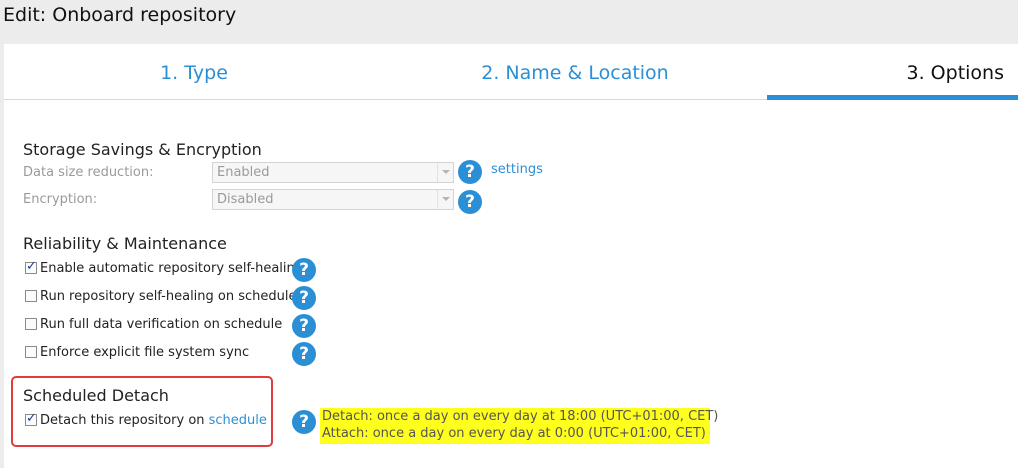 The image size is (1018, 468). What do you see at coordinates (31, 352) in the screenshot?
I see `fs-sync-checkbox` at bounding box center [31, 352].